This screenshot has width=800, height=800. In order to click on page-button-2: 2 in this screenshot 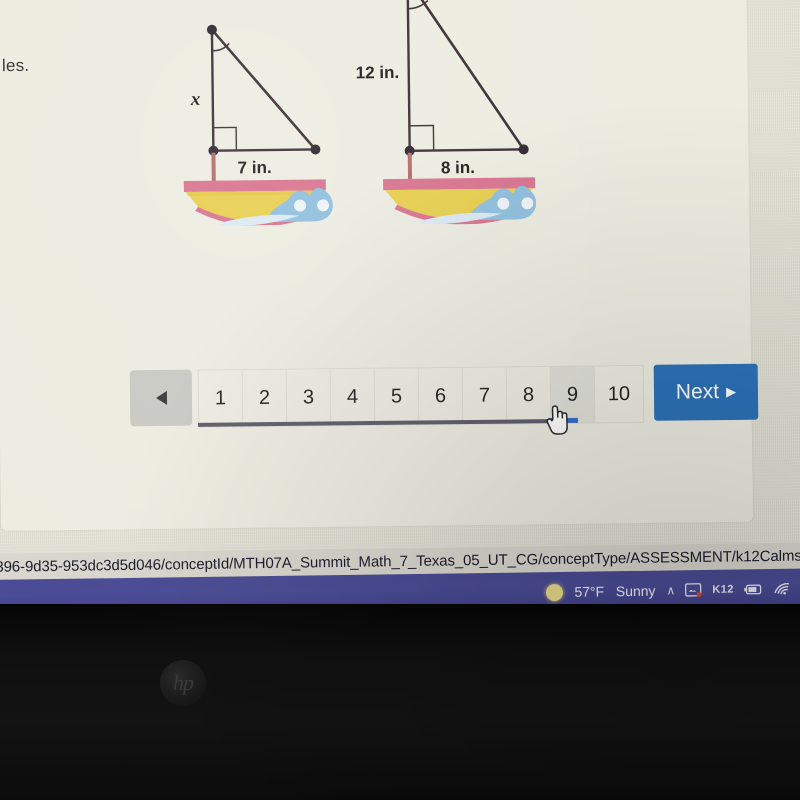, I will do `click(265, 398)`.